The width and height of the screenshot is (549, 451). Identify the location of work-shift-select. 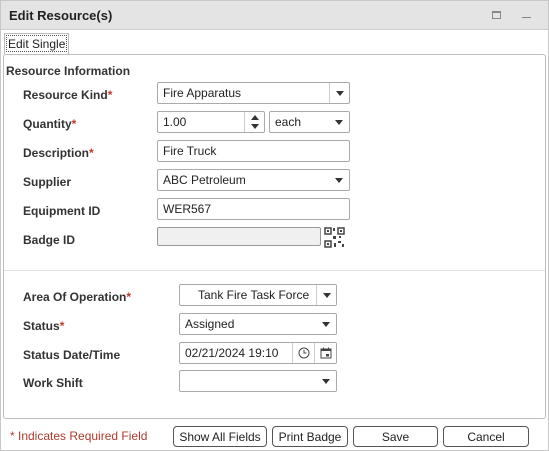
(258, 381).